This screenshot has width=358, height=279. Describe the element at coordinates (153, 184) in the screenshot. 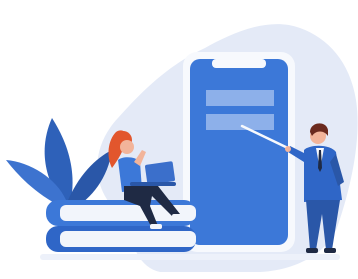

I see `laptop-base` at that location.